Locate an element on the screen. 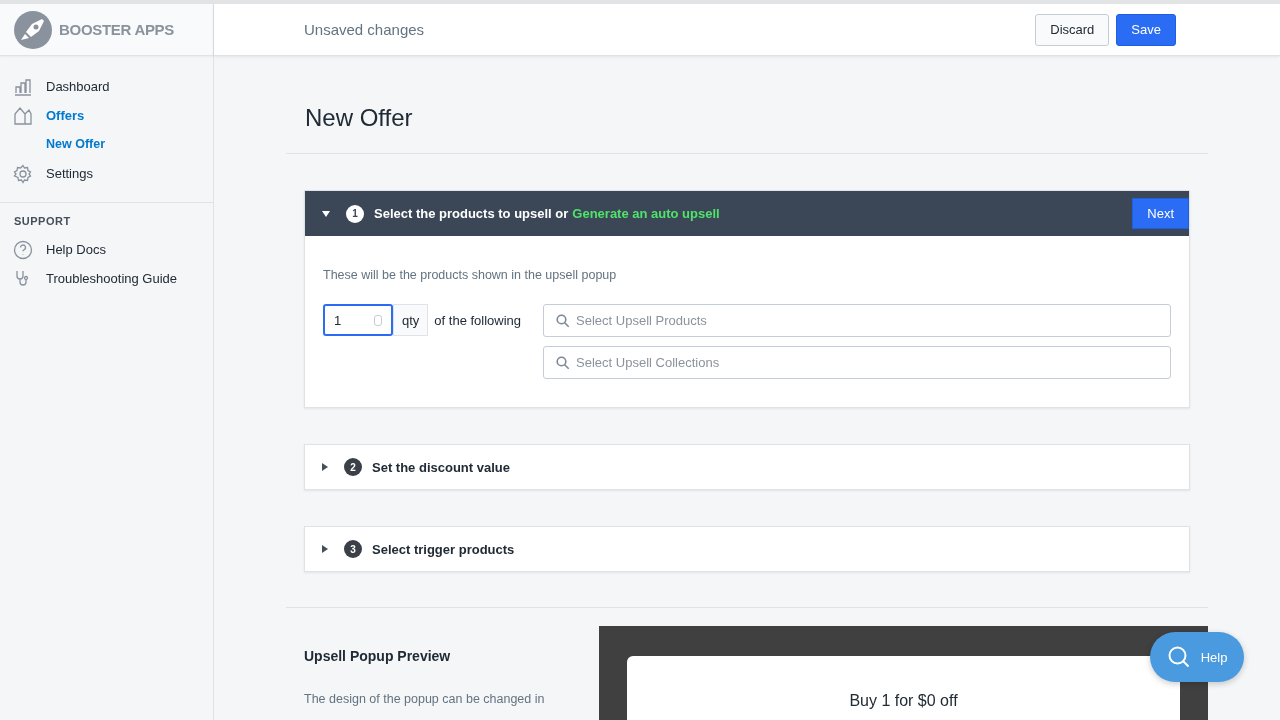 Image resolution: width=1280 pixels, height=720 pixels. bar-chart-icon is located at coordinates (23, 86).